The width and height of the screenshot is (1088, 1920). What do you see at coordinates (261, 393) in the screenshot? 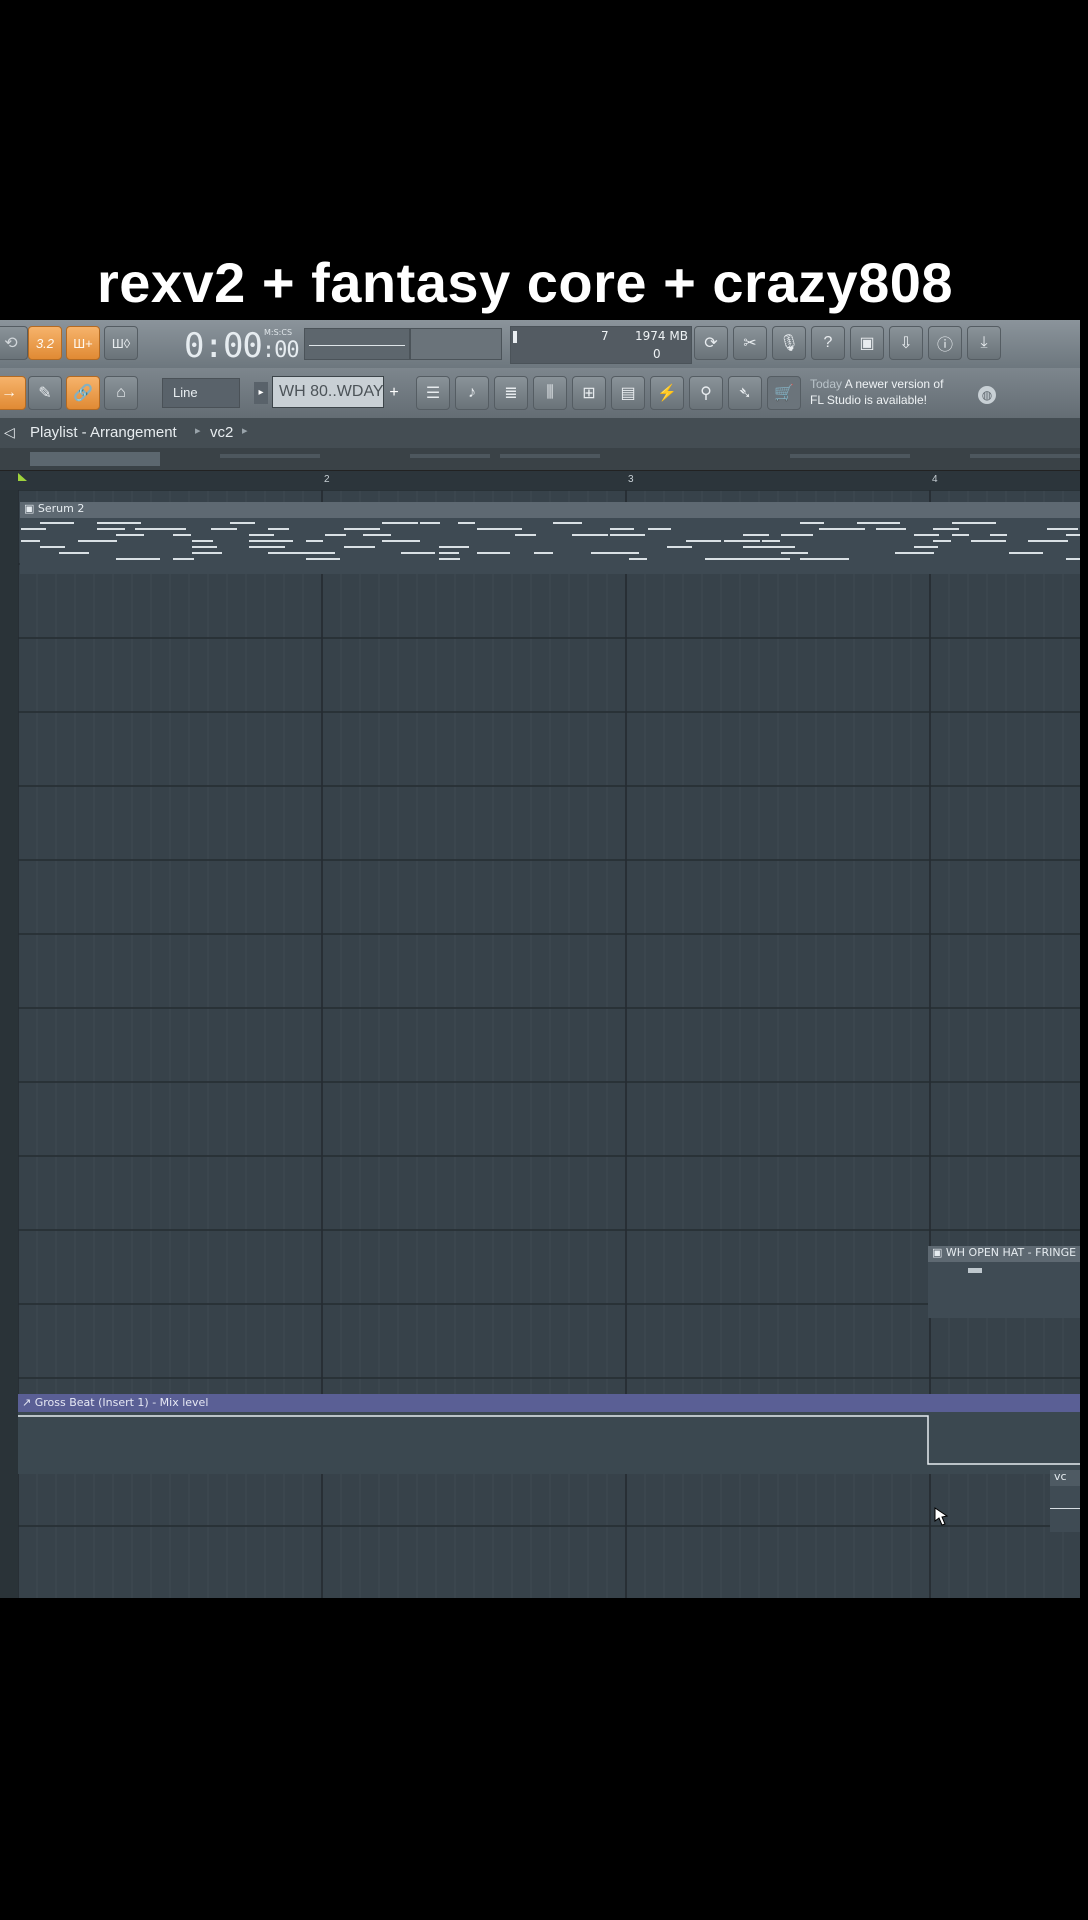
I see `pattern-prev-icon: ▸` at bounding box center [261, 393].